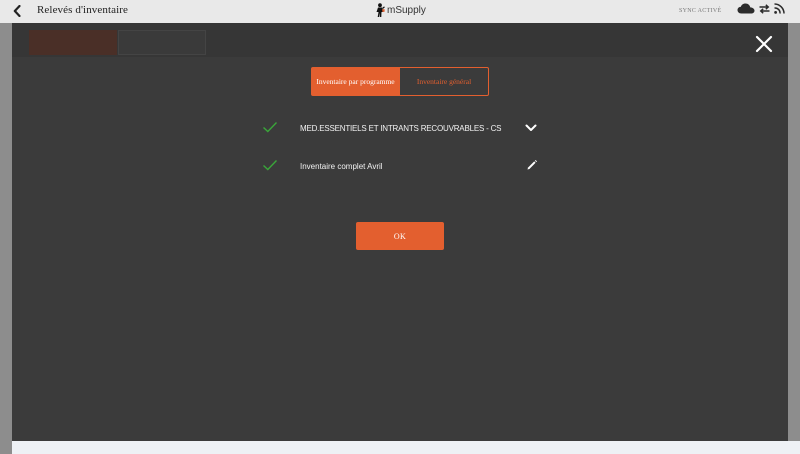  I want to click on msupply-figure-icon, so click(380, 10).